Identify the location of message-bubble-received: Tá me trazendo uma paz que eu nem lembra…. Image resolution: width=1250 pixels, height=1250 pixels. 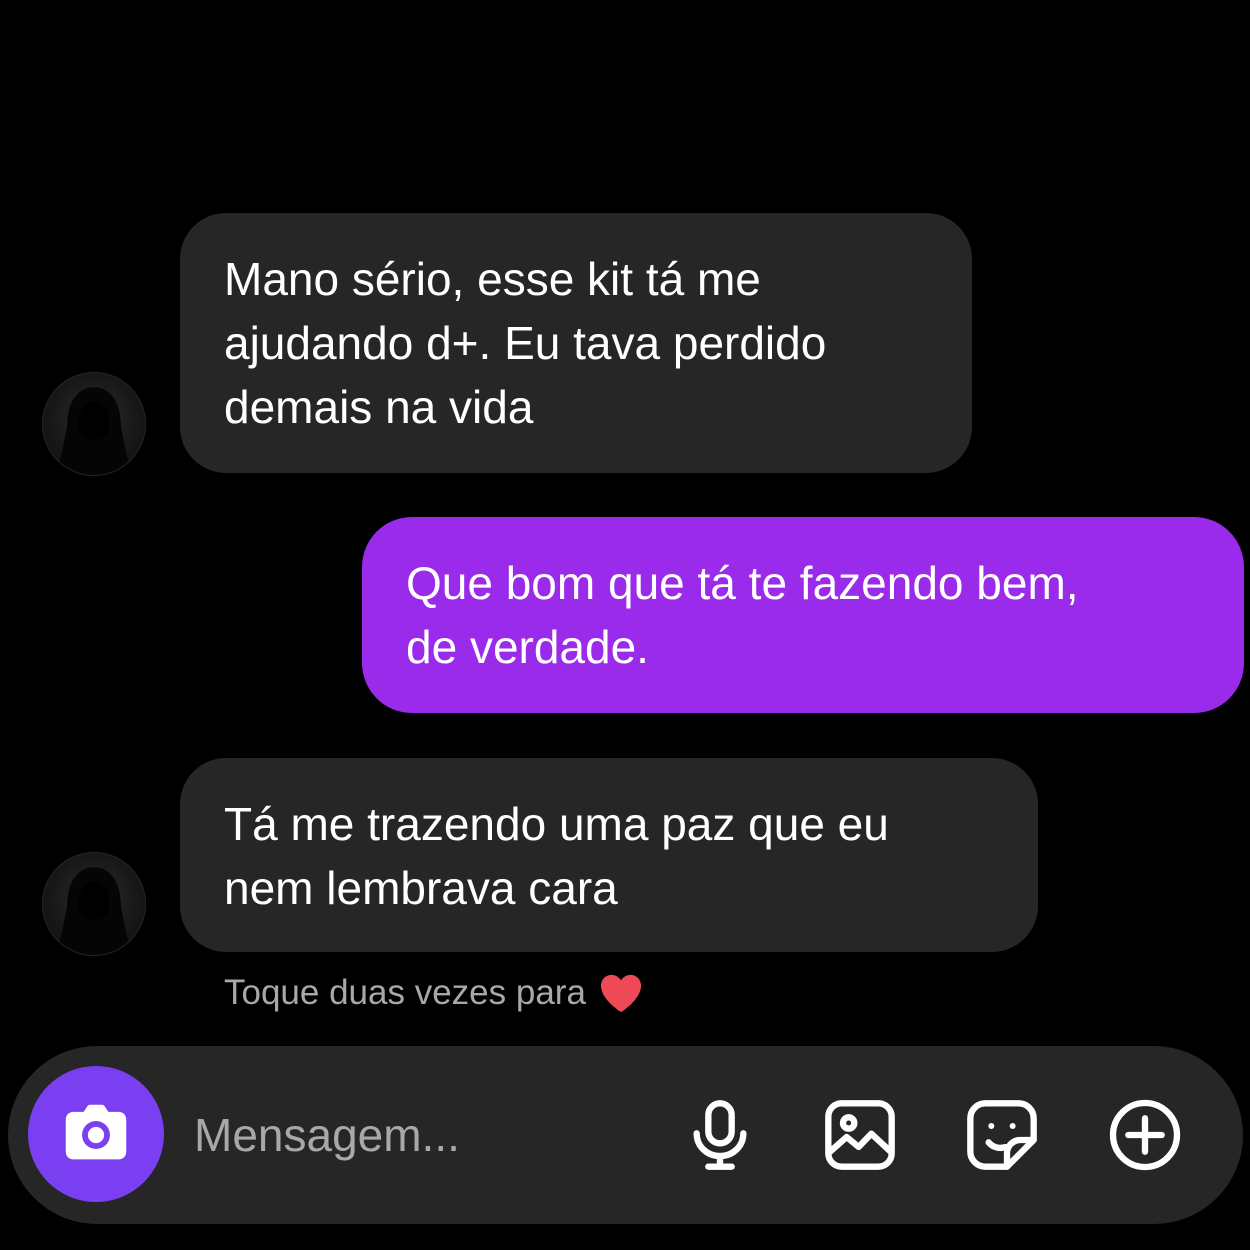
(609, 855).